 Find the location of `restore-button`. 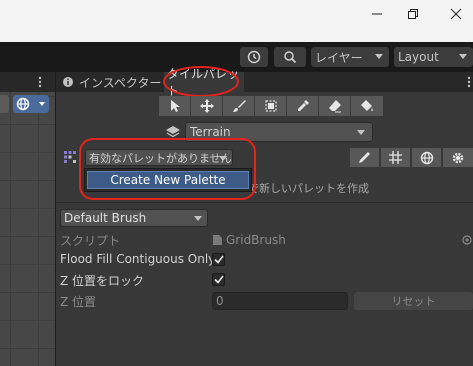

restore-button is located at coordinates (413, 14).